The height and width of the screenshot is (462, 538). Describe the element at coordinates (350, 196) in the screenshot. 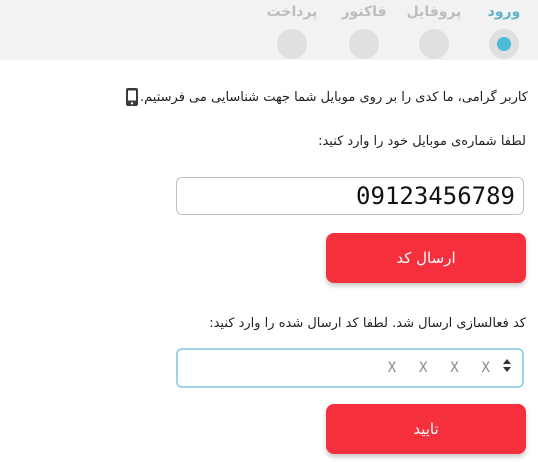

I see `mobile-number-input: 09123456789` at that location.